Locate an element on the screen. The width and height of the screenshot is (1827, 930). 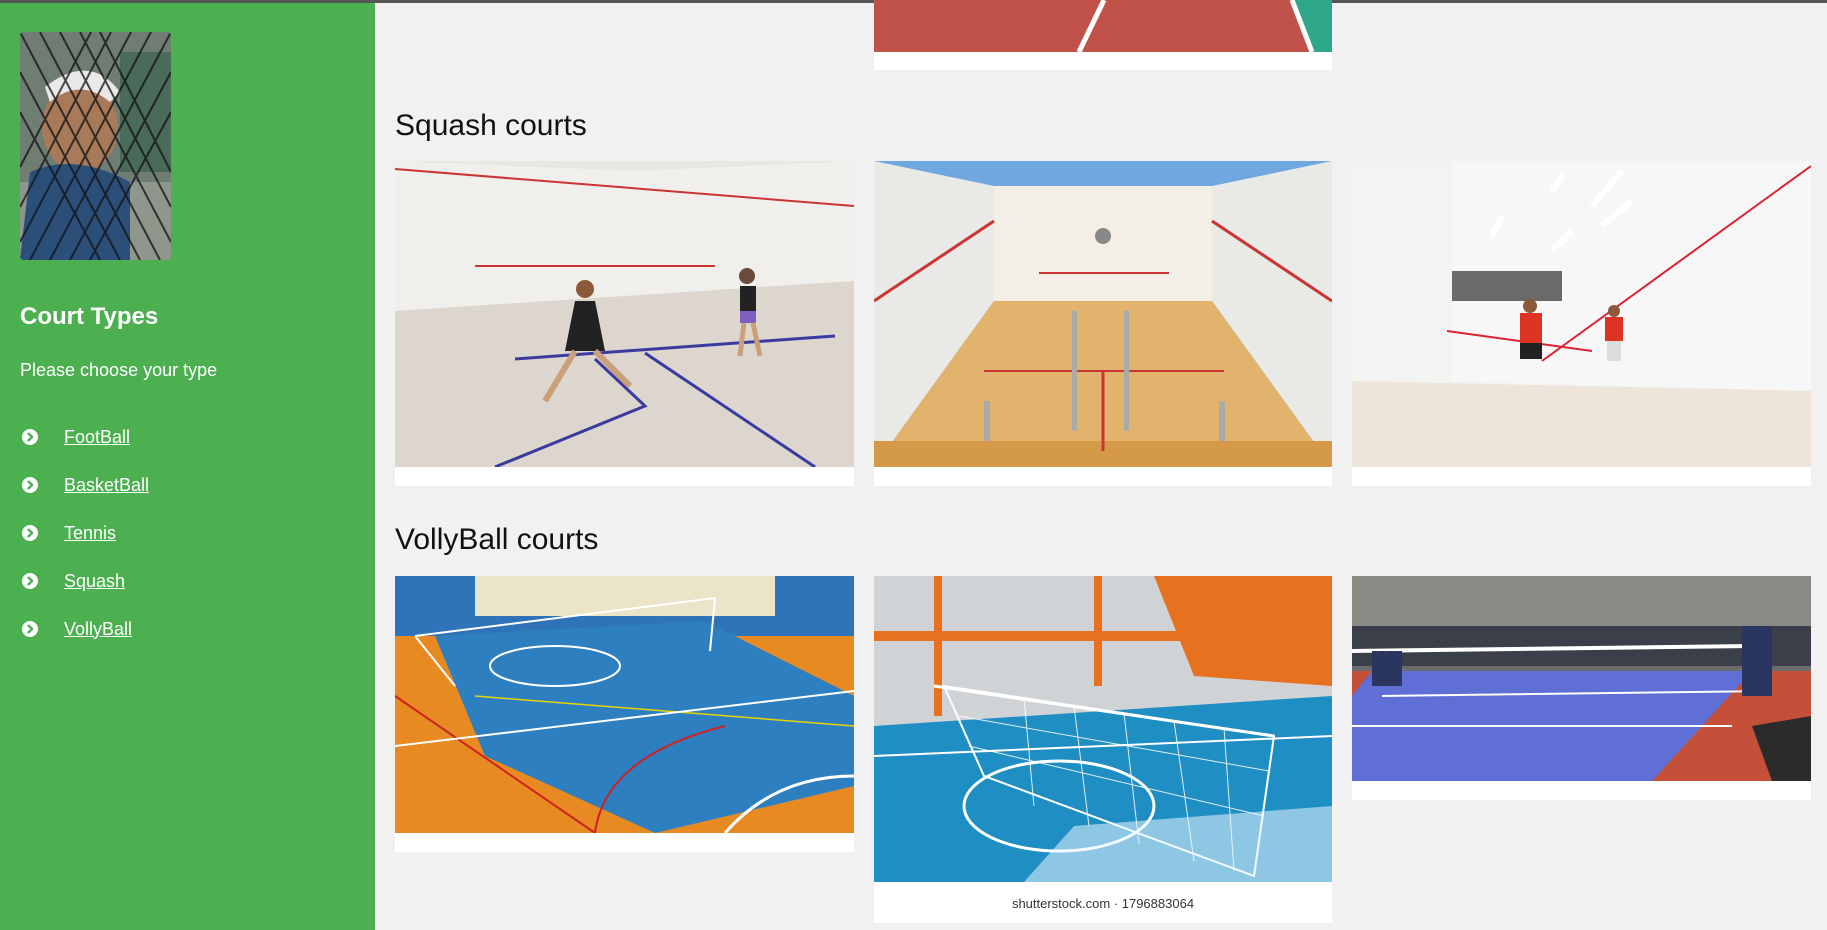
nav-item-volleyball: VollyBall is located at coordinates (84, 629).